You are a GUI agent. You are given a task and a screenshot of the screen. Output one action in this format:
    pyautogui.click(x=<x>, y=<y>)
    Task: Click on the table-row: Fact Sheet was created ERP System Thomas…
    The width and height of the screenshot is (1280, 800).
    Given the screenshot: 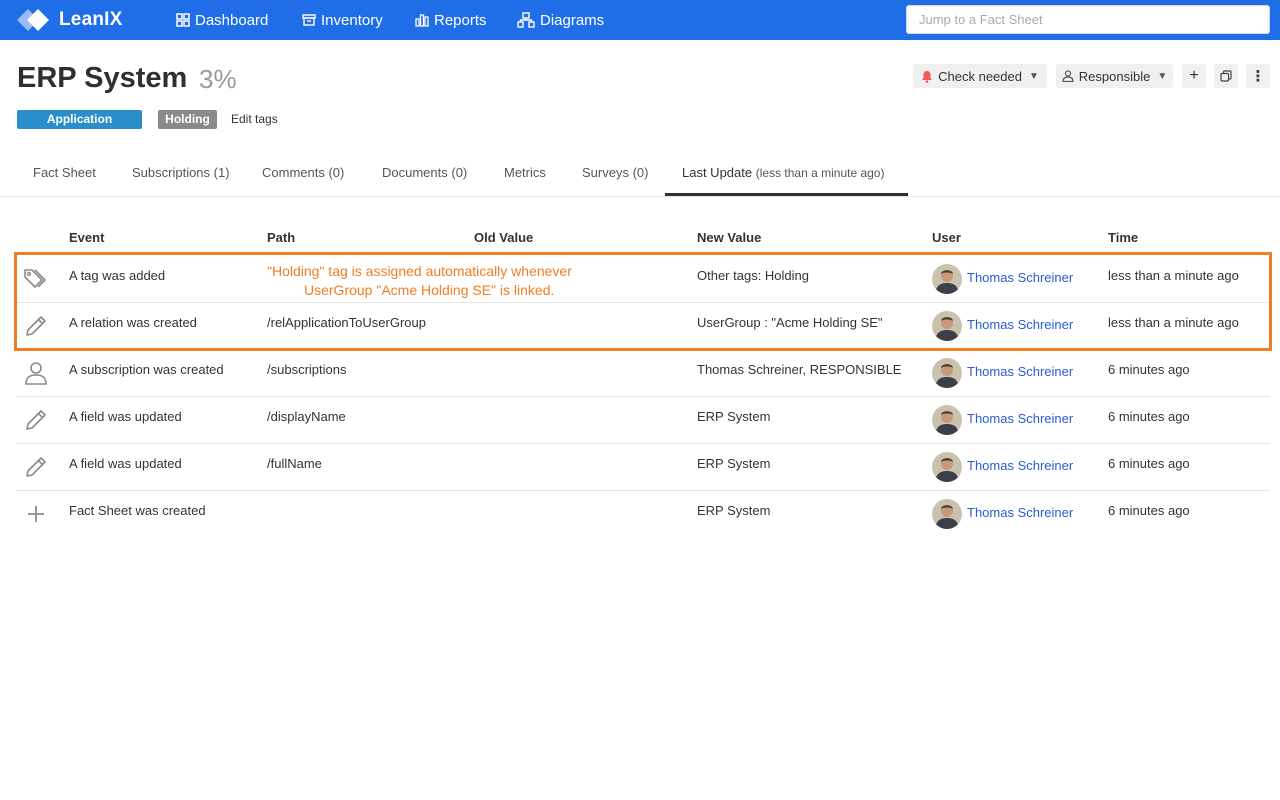 What is the action you would take?
    pyautogui.click(x=643, y=514)
    